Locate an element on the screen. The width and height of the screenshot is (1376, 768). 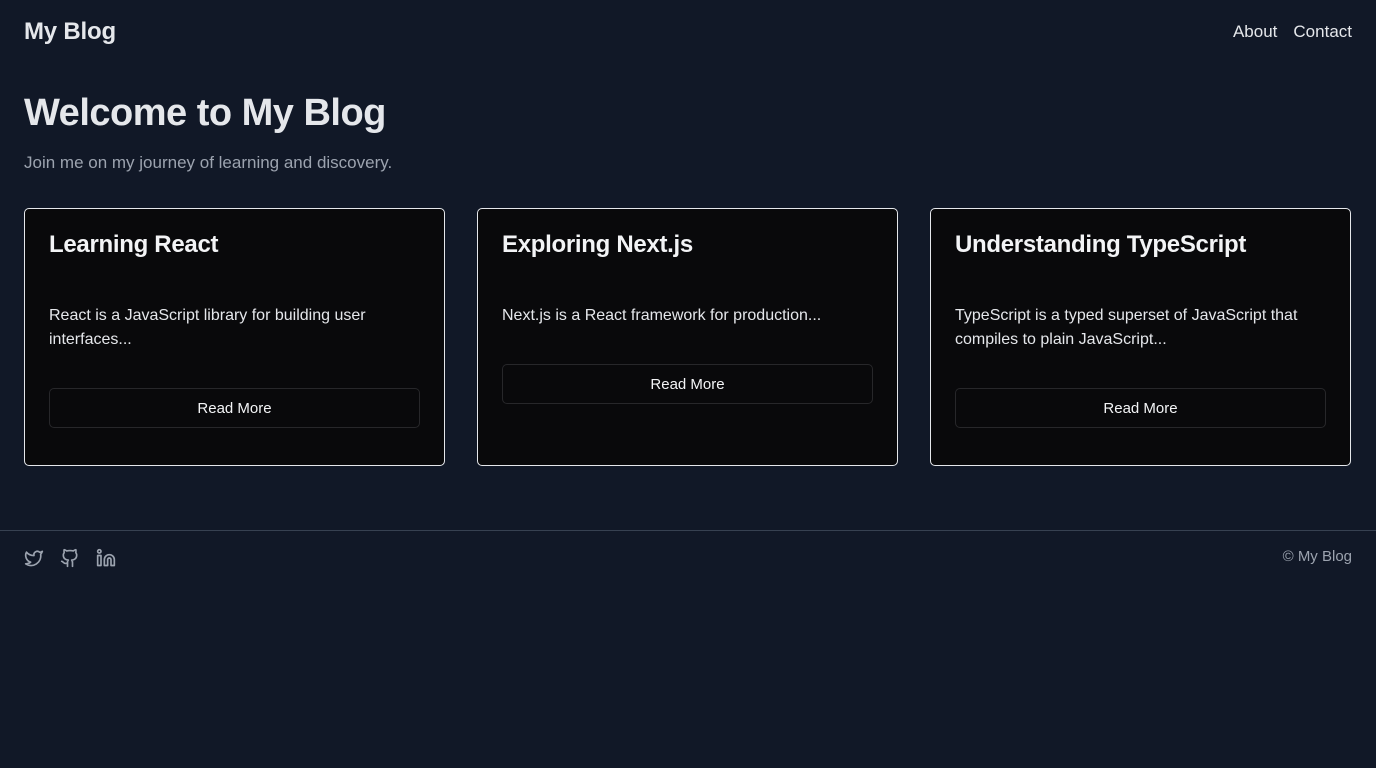
github-icon is located at coordinates (70, 558).